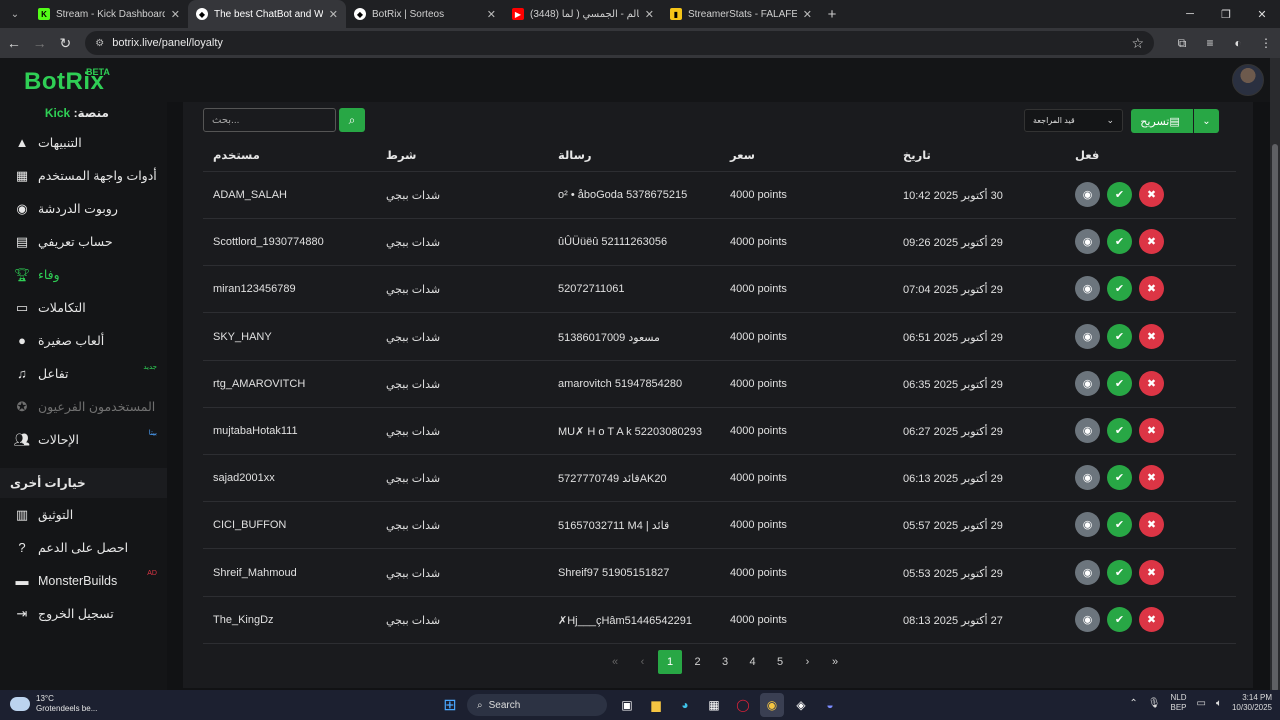 This screenshot has height=720, width=1280. Describe the element at coordinates (1206, 121) in the screenshot. I see `export-dropdown-button: ⌄` at that location.